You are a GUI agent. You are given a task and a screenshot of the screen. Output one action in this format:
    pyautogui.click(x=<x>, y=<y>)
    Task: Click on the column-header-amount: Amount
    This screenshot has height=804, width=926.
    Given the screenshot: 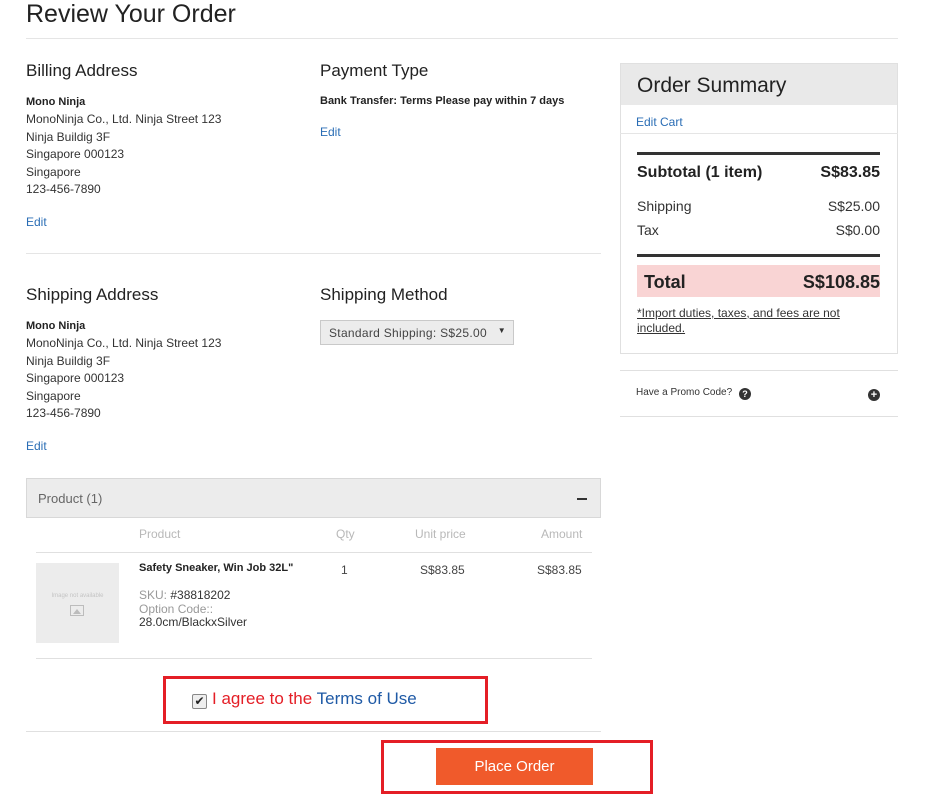 What is the action you would take?
    pyautogui.click(x=562, y=534)
    